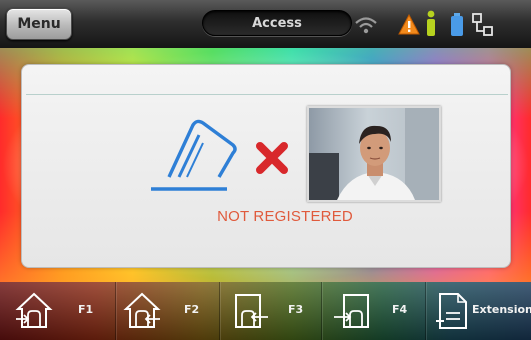 The width and height of the screenshot is (531, 340). I want to click on error-x-icon, so click(273, 157).